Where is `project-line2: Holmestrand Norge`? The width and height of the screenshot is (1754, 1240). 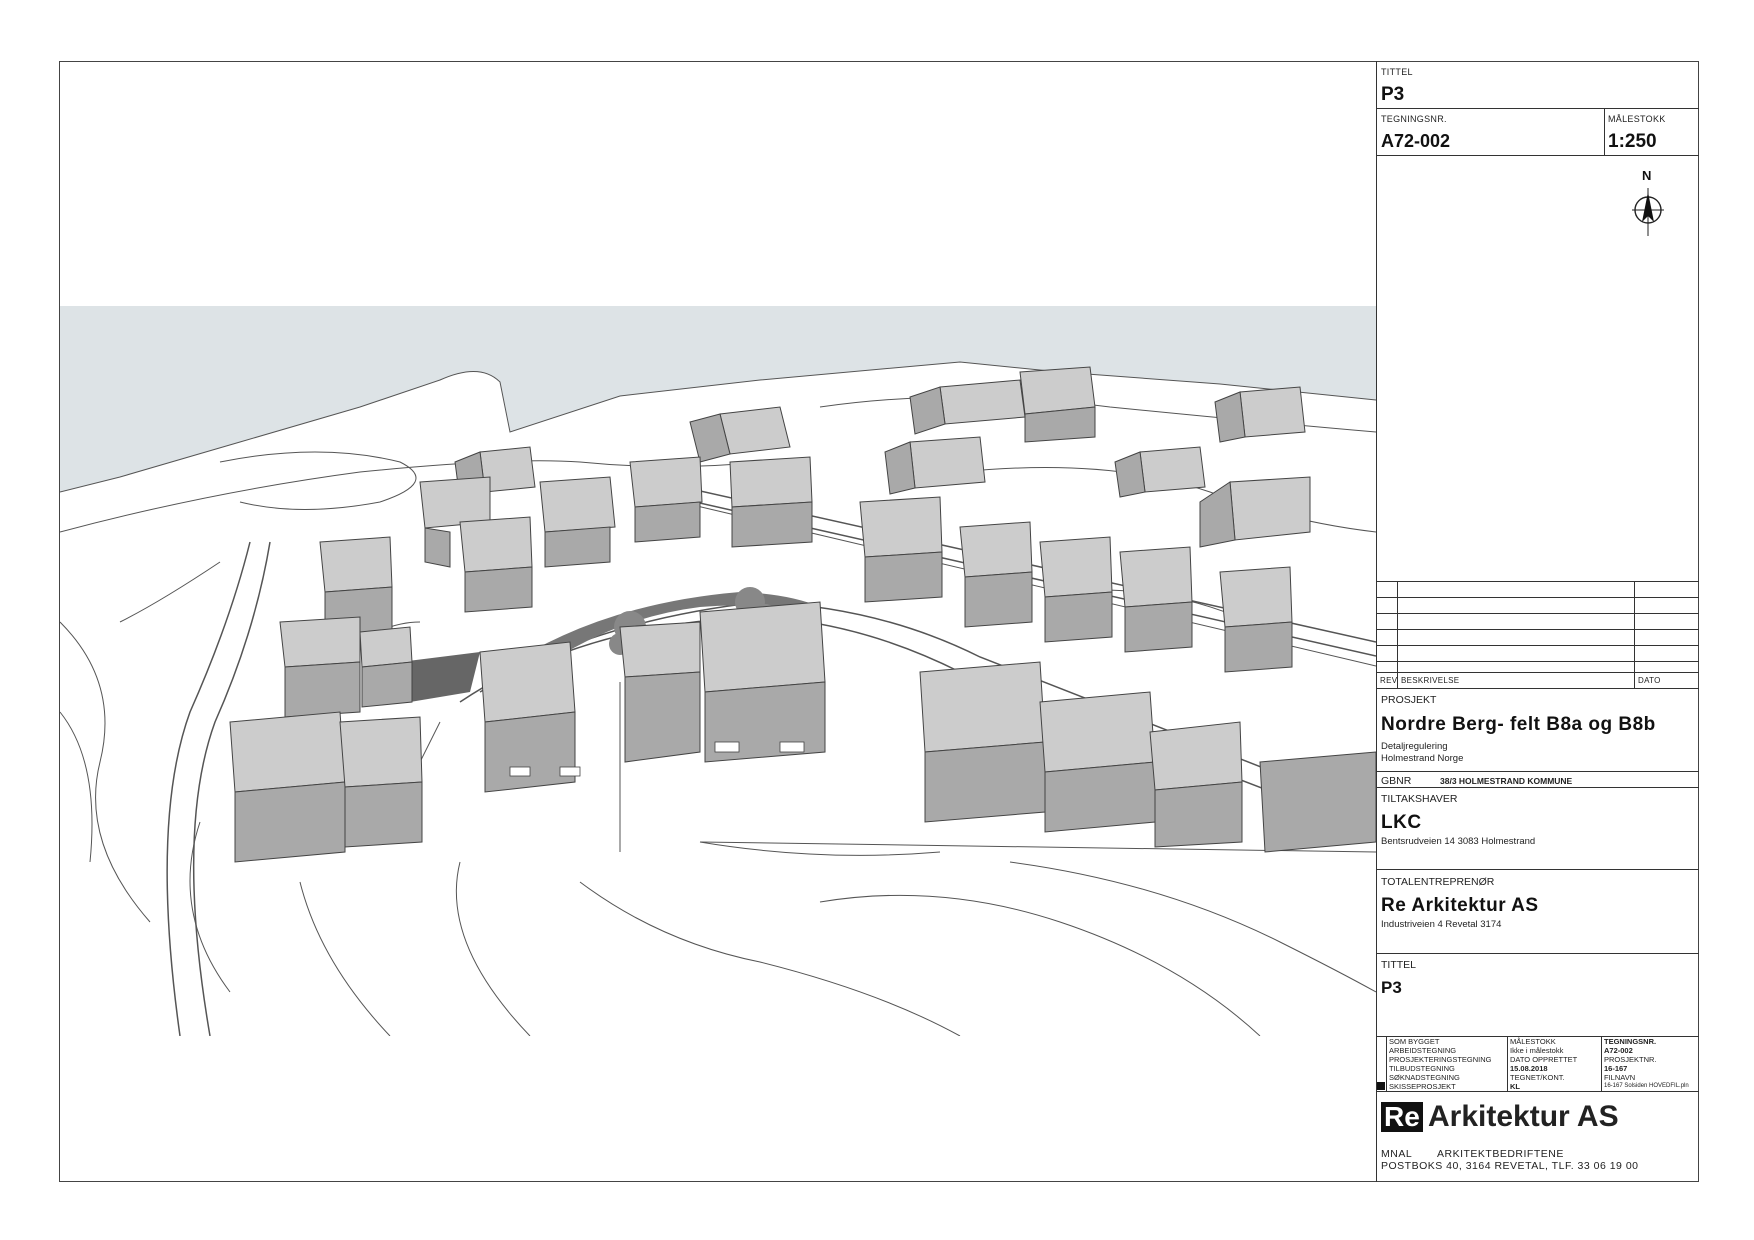 project-line2: Holmestrand Norge is located at coordinates (1422, 758).